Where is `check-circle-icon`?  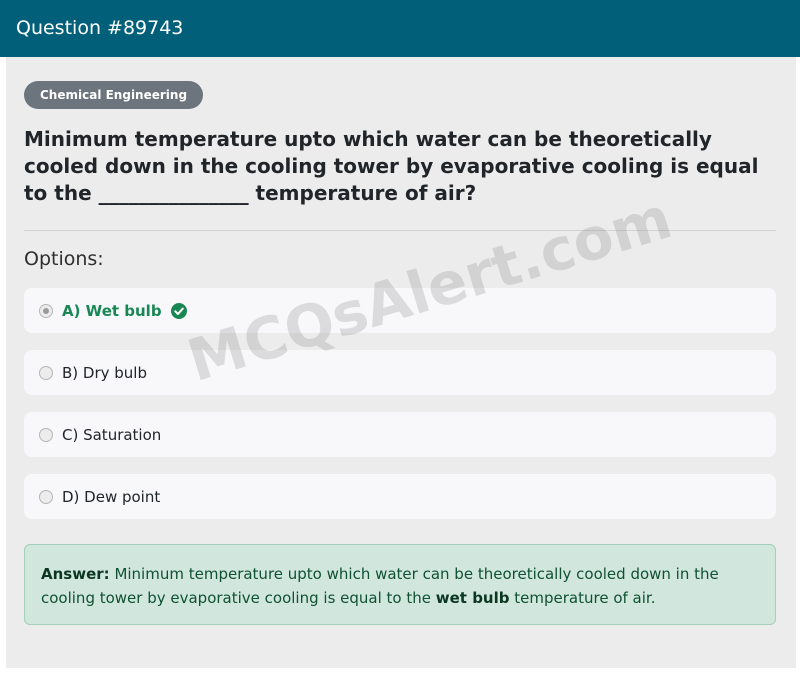
check-circle-icon is located at coordinates (178, 310).